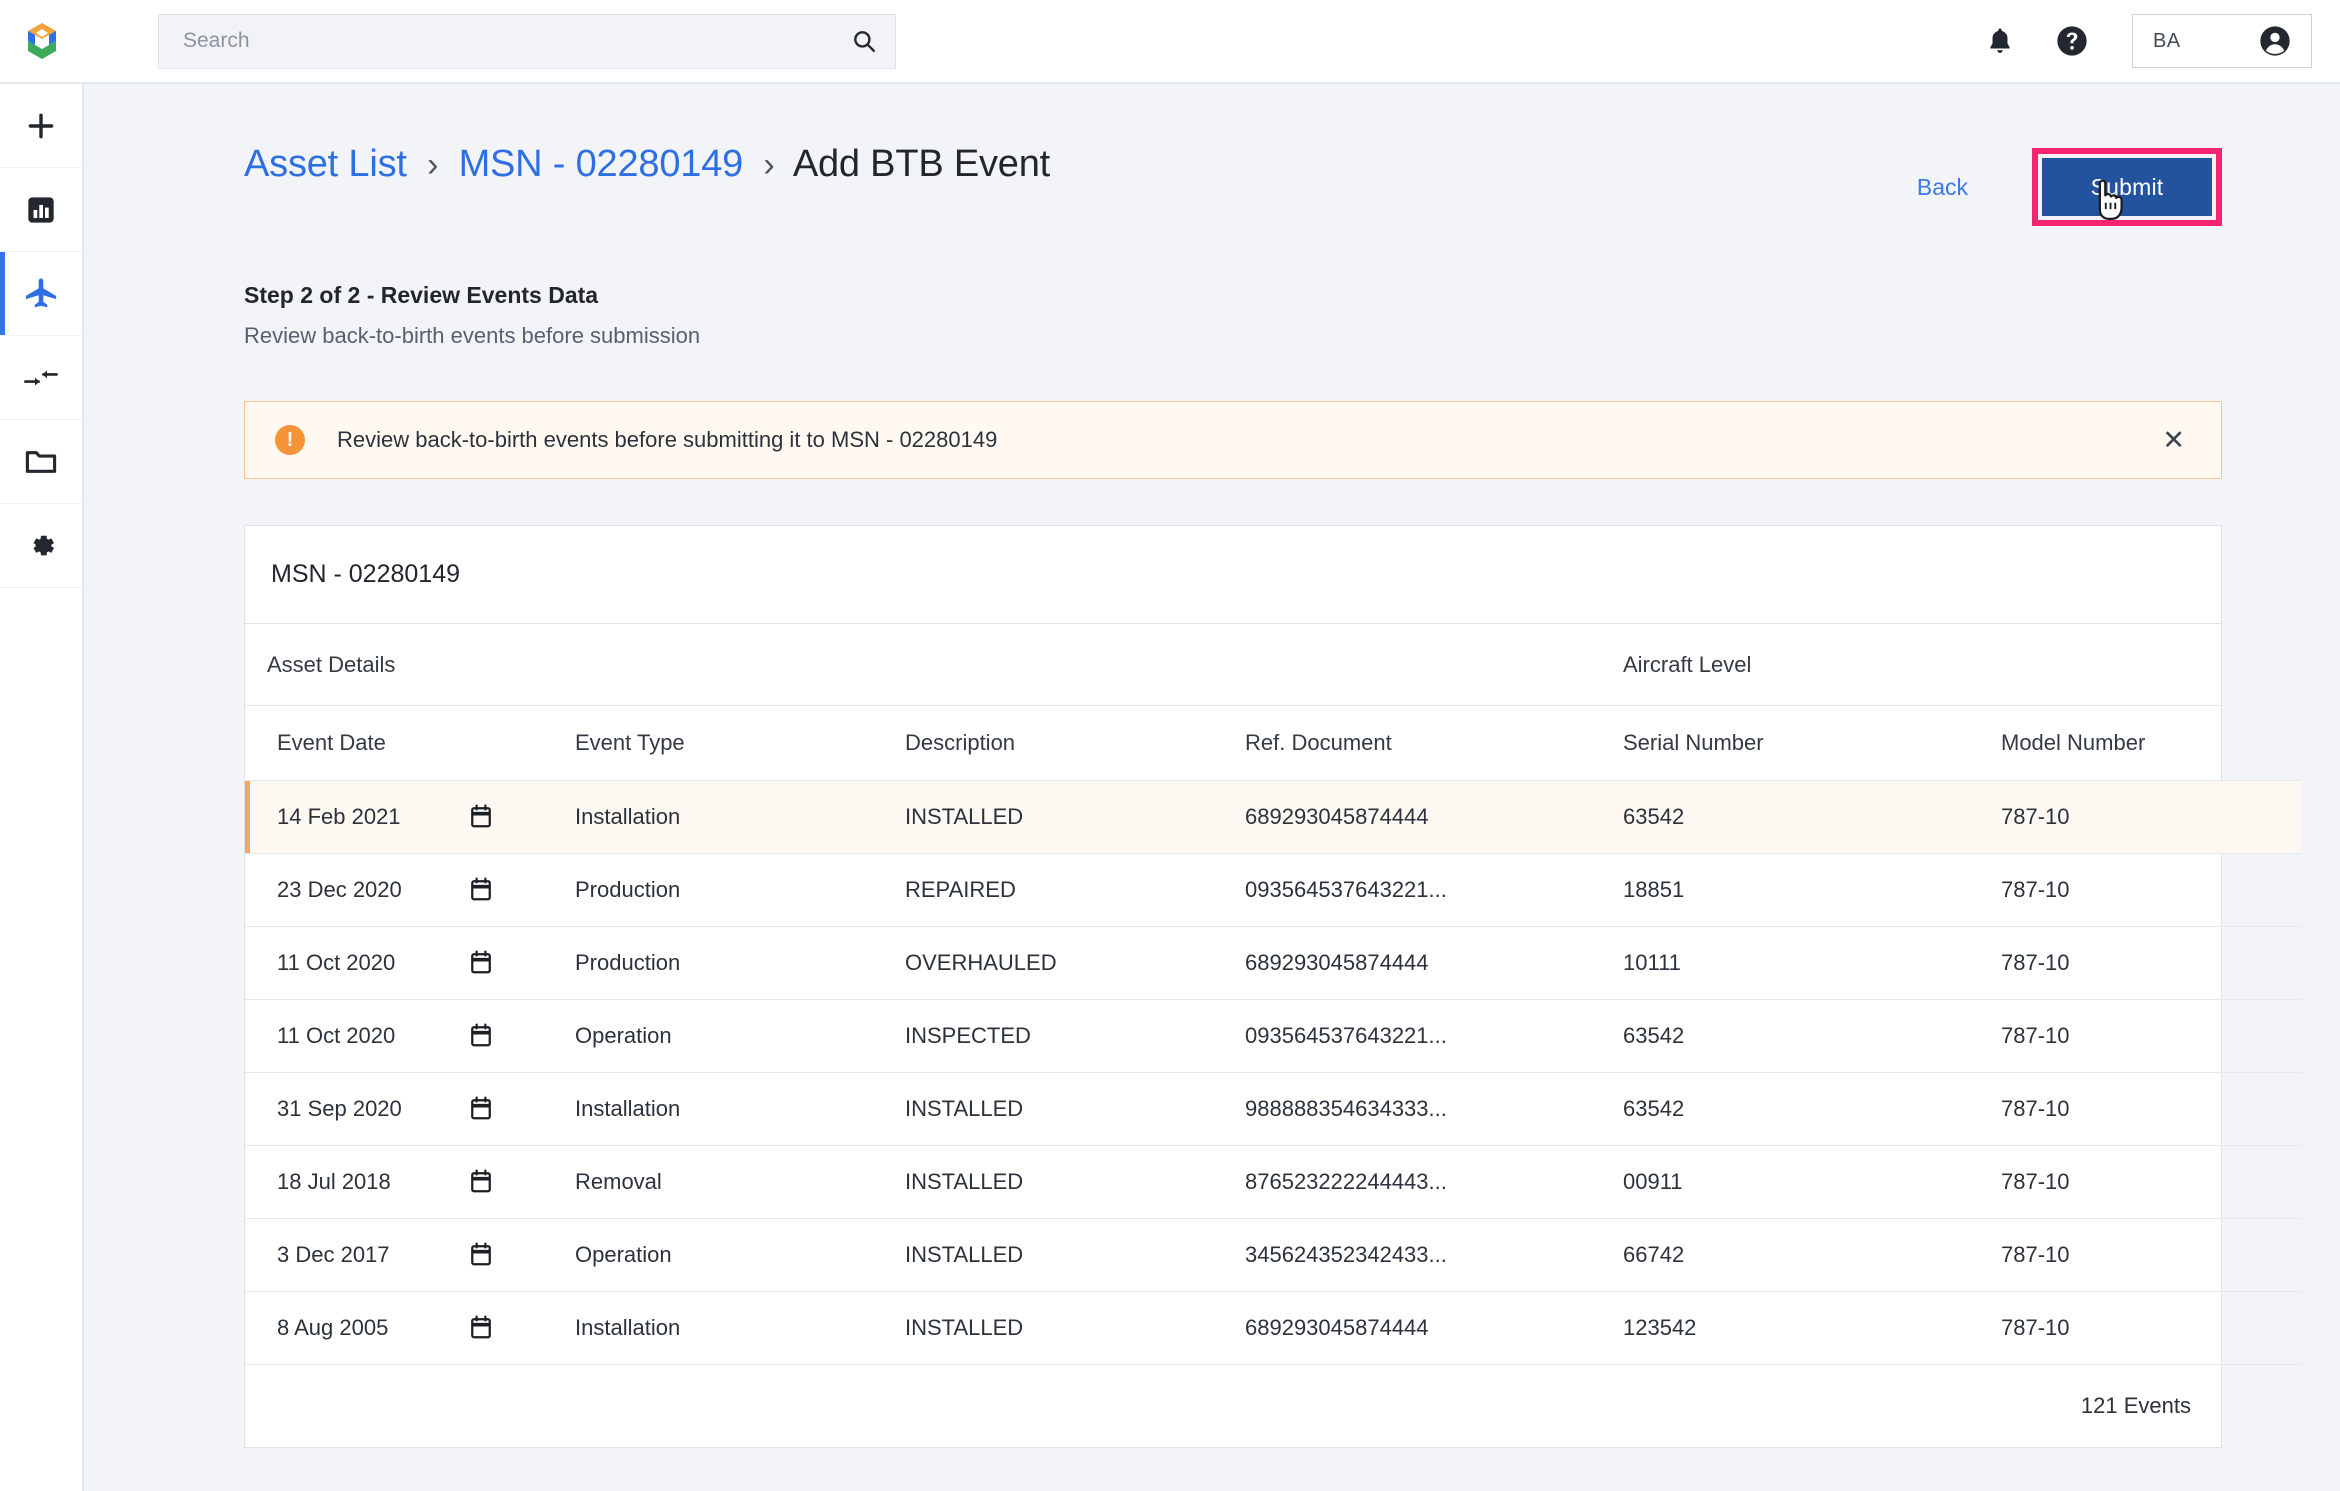  I want to click on close-icon: ✕, so click(2173, 440).